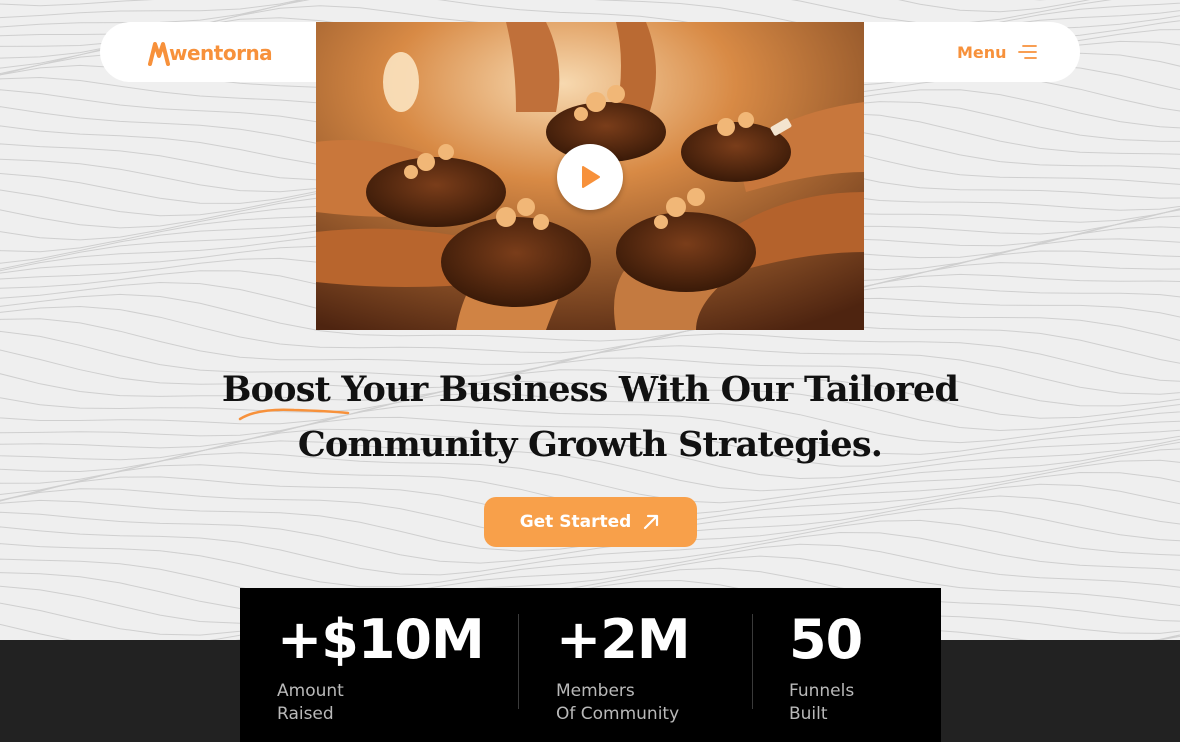  Describe the element at coordinates (982, 52) in the screenshot. I see `menu-label: Menu` at that location.